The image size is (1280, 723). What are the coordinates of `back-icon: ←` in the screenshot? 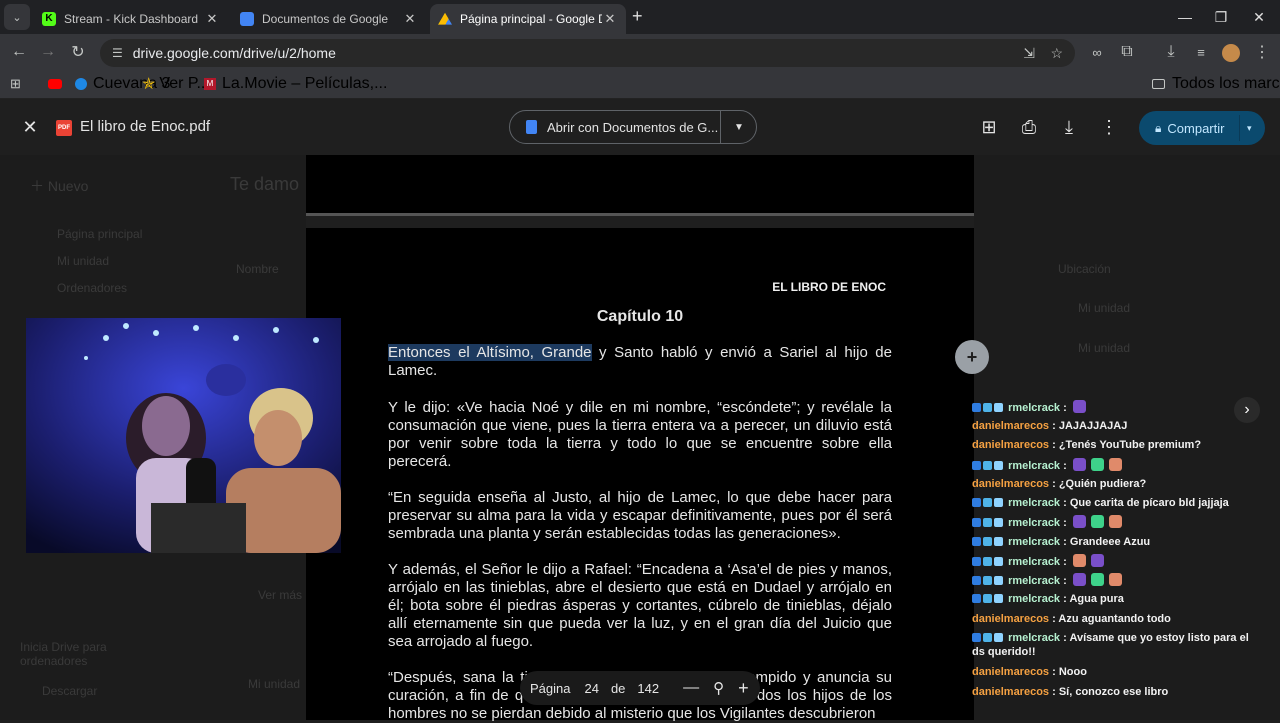 It's located at (19, 52).